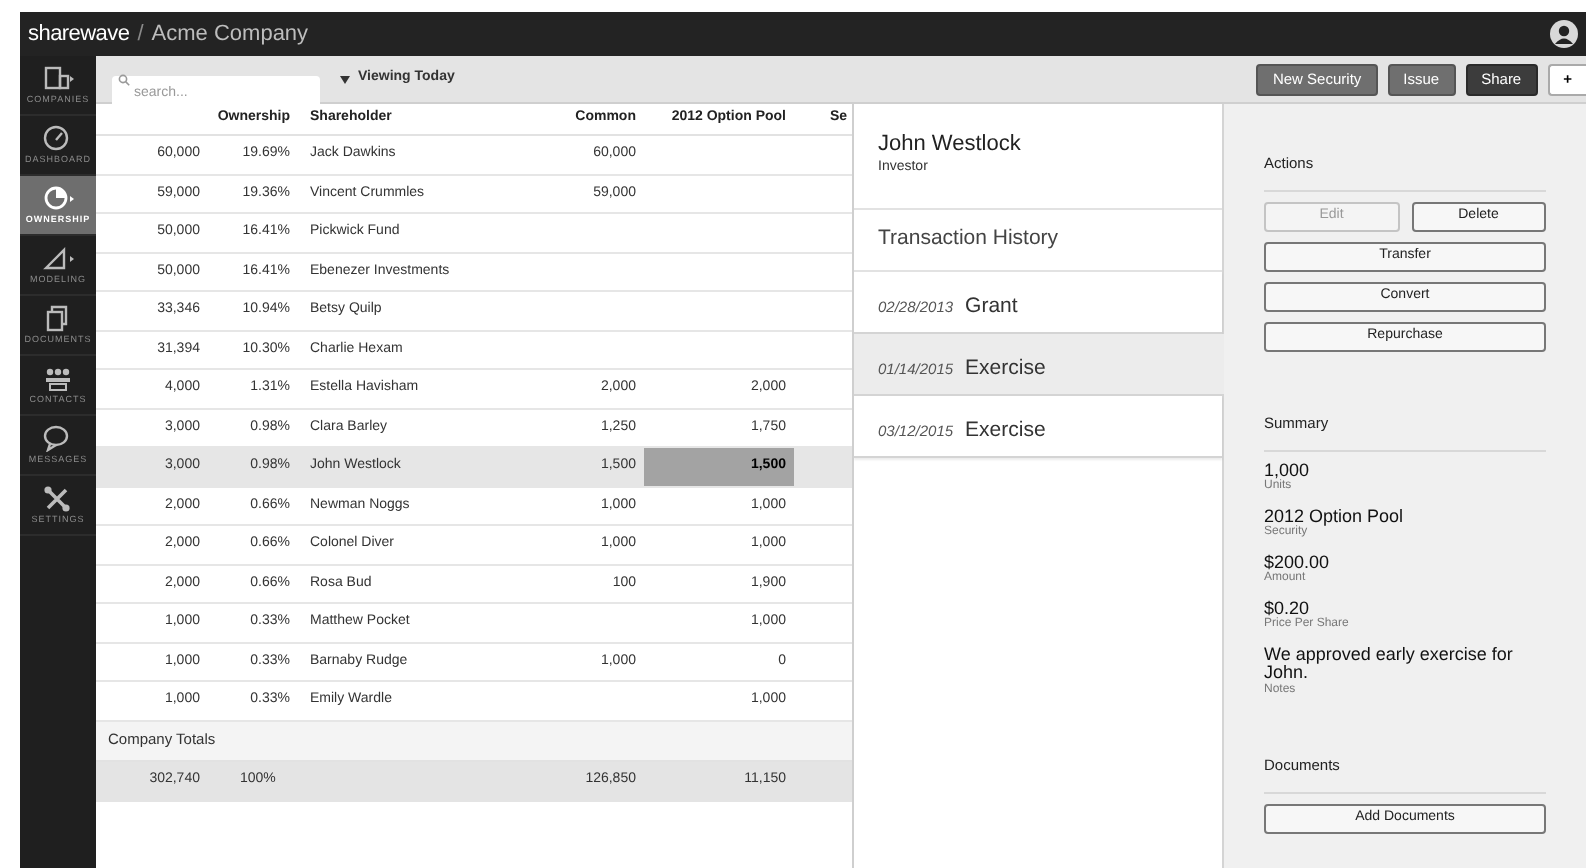 The image size is (1586, 868). Describe the element at coordinates (230, 34) in the screenshot. I see `company-name: Acme Company` at that location.